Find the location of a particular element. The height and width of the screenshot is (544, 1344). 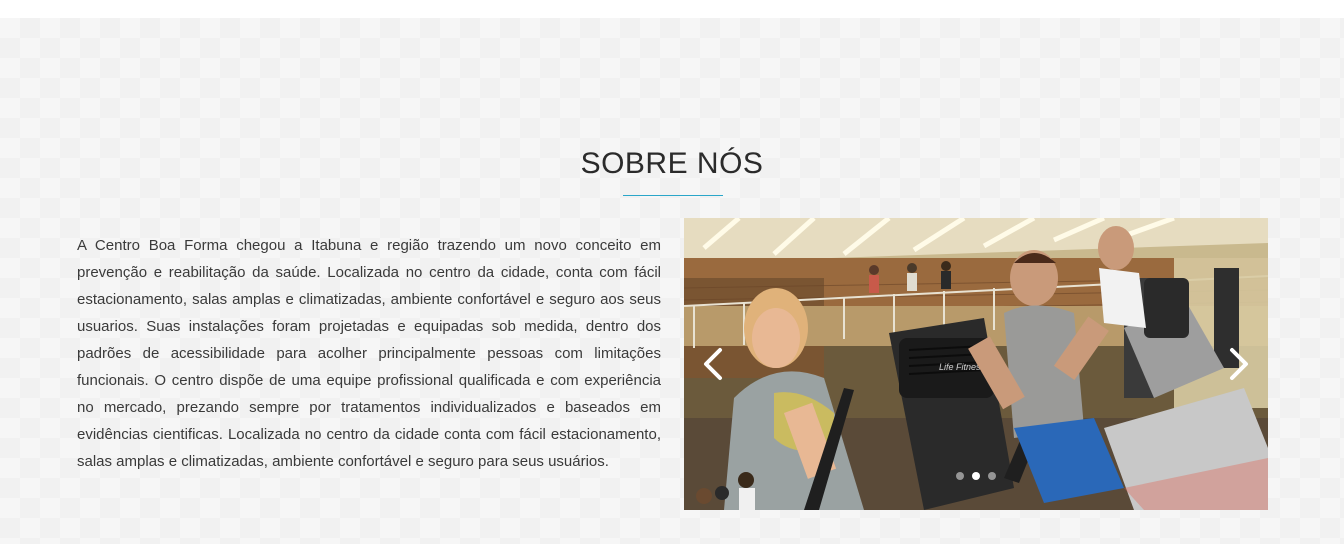

chevron-left-icon is located at coordinates (713, 364).